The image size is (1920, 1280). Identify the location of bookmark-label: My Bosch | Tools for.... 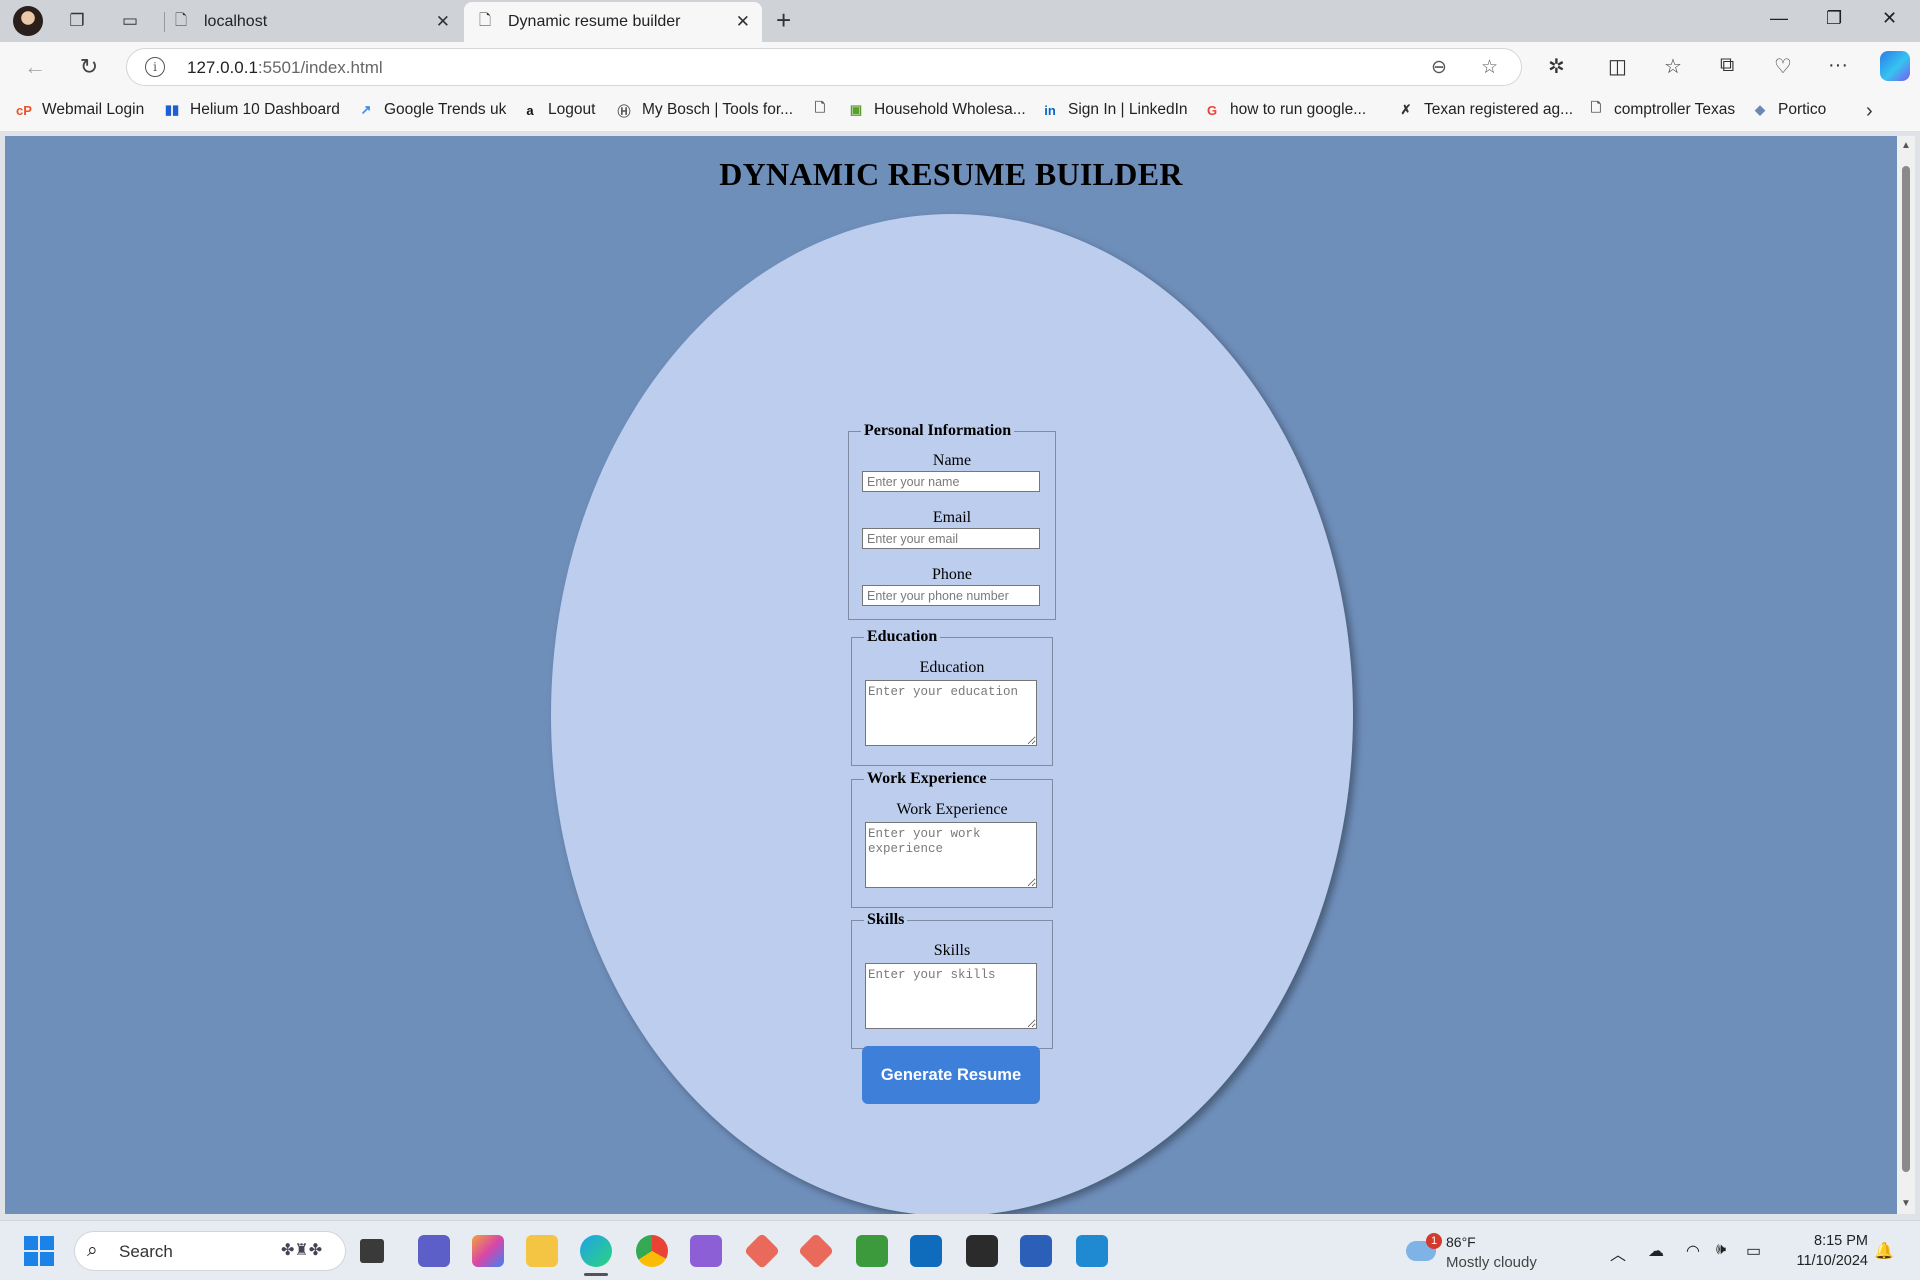
(718, 109).